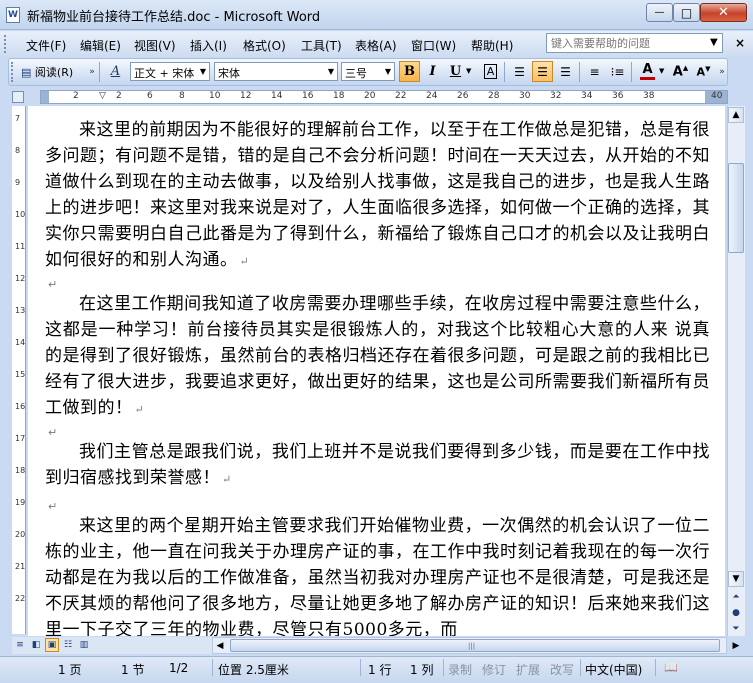  What do you see at coordinates (542, 71) in the screenshot?
I see `align-center-button: ☰` at bounding box center [542, 71].